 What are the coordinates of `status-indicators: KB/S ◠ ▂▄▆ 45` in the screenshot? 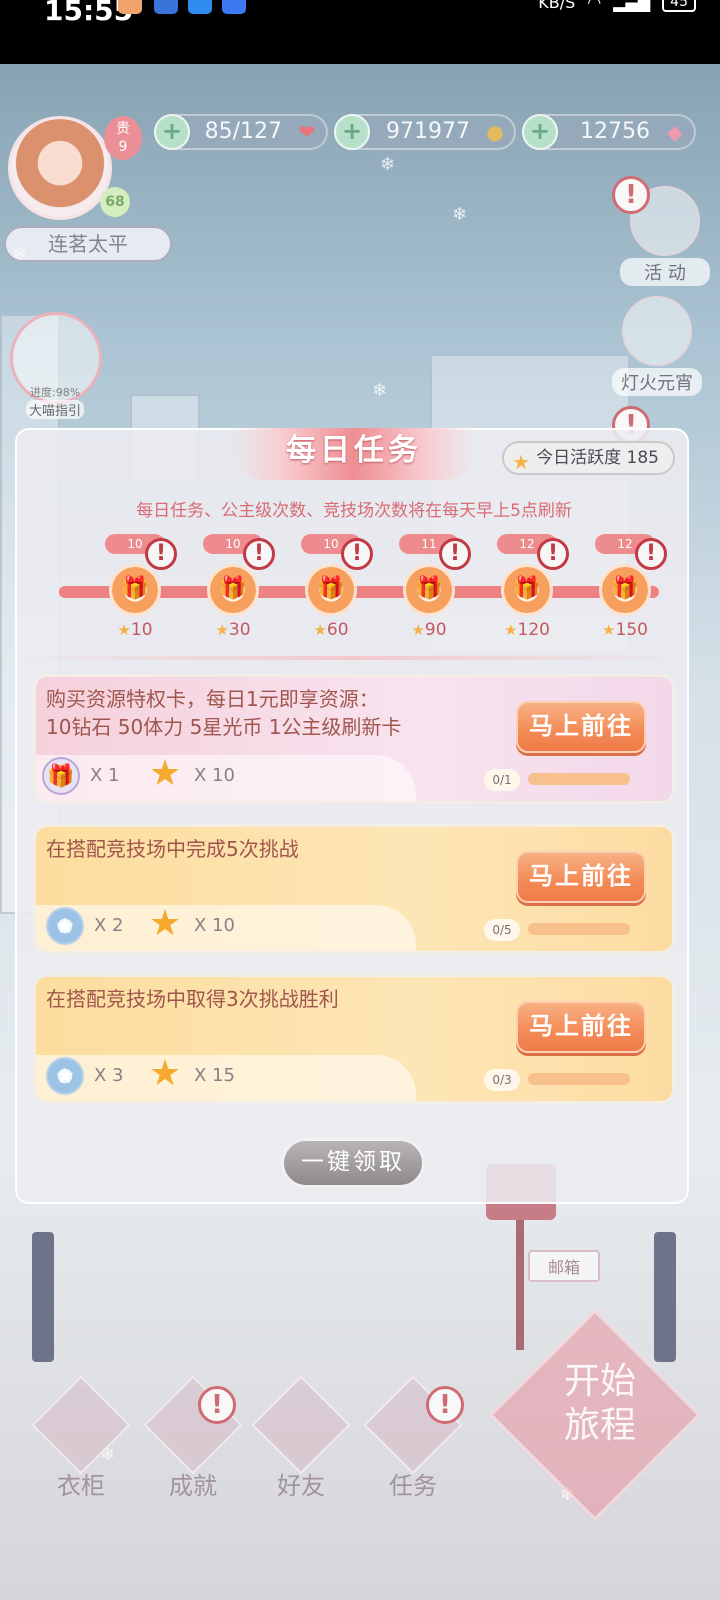 It's located at (617, 6).